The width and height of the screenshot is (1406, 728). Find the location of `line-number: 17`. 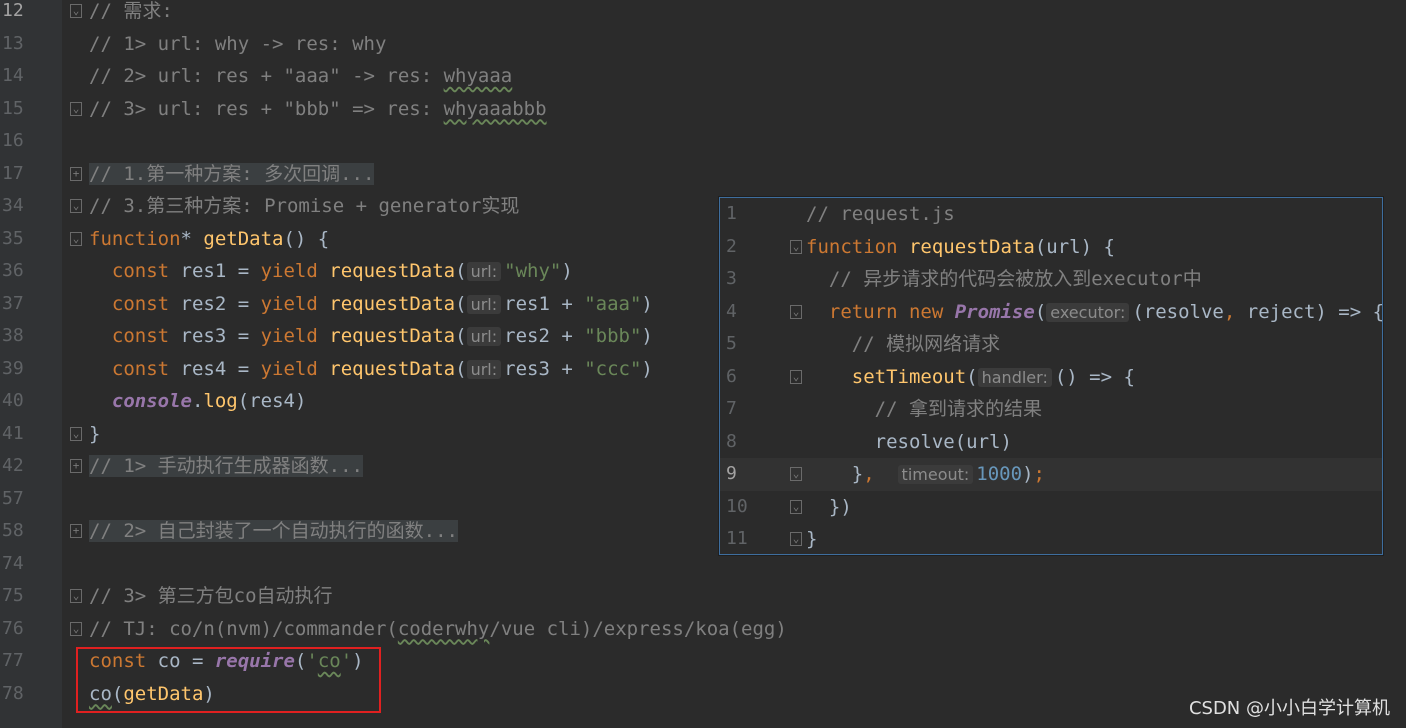

line-number: 17 is located at coordinates (13, 173).